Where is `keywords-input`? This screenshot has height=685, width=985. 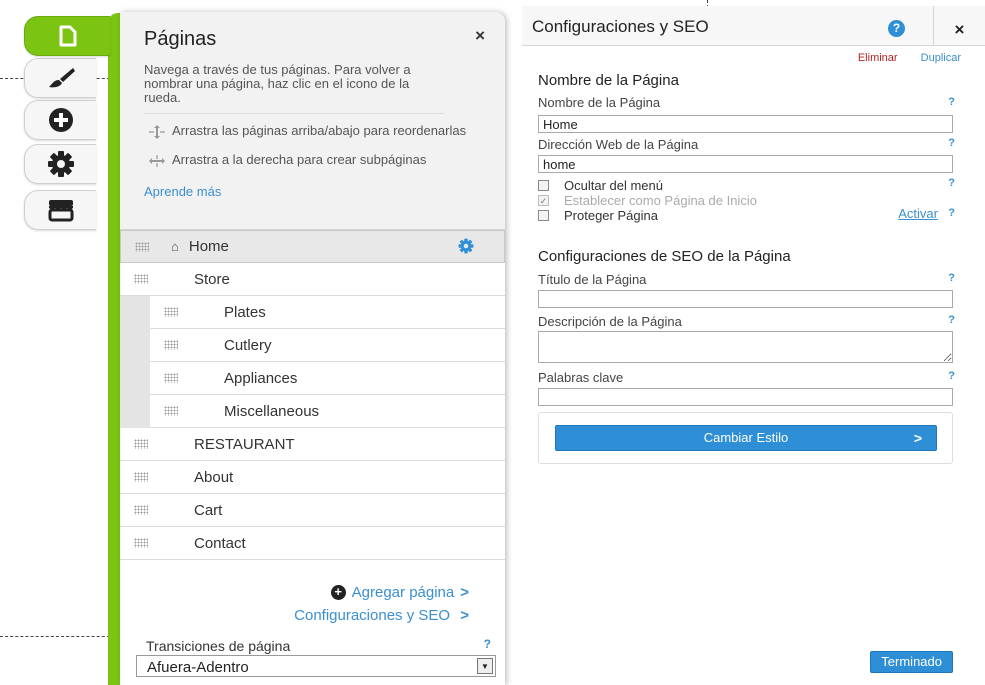
keywords-input is located at coordinates (745, 397).